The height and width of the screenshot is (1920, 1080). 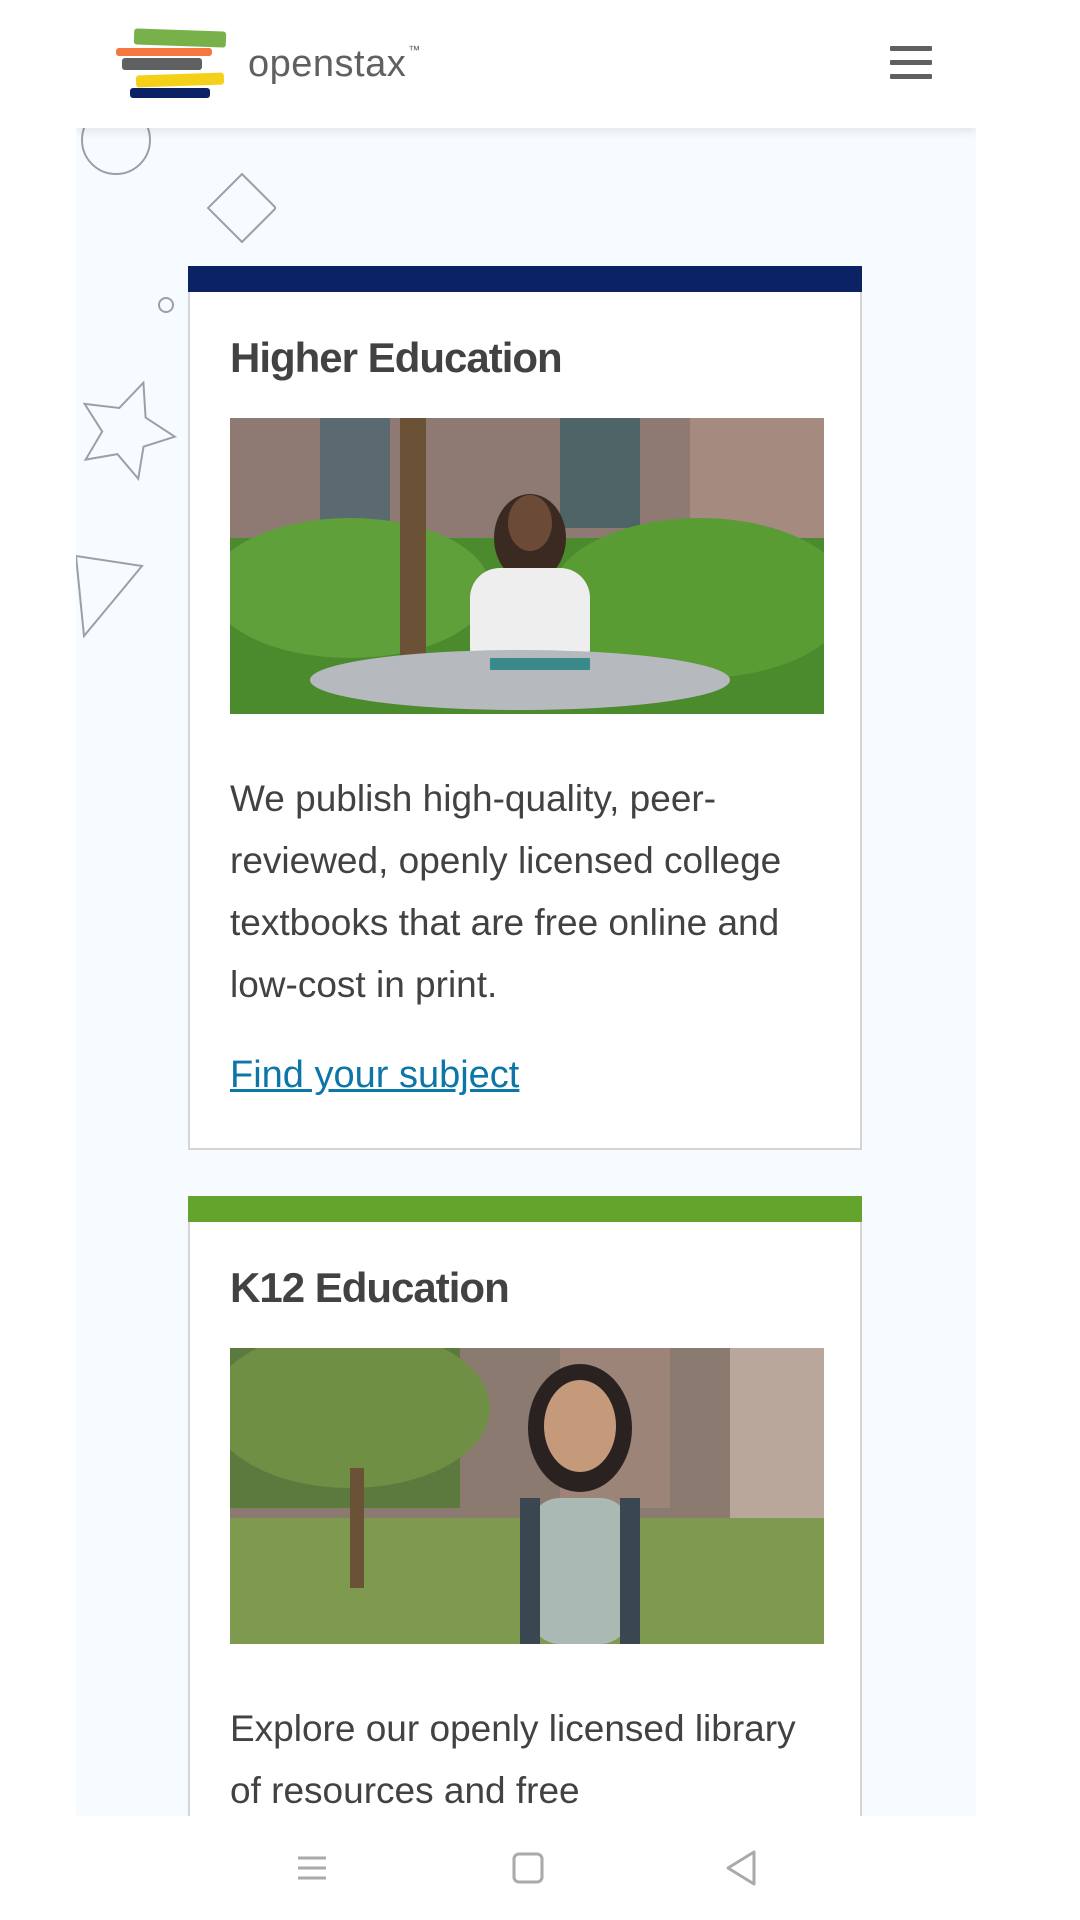 I want to click on system-navigation-bar, so click(x=540, y=1868).